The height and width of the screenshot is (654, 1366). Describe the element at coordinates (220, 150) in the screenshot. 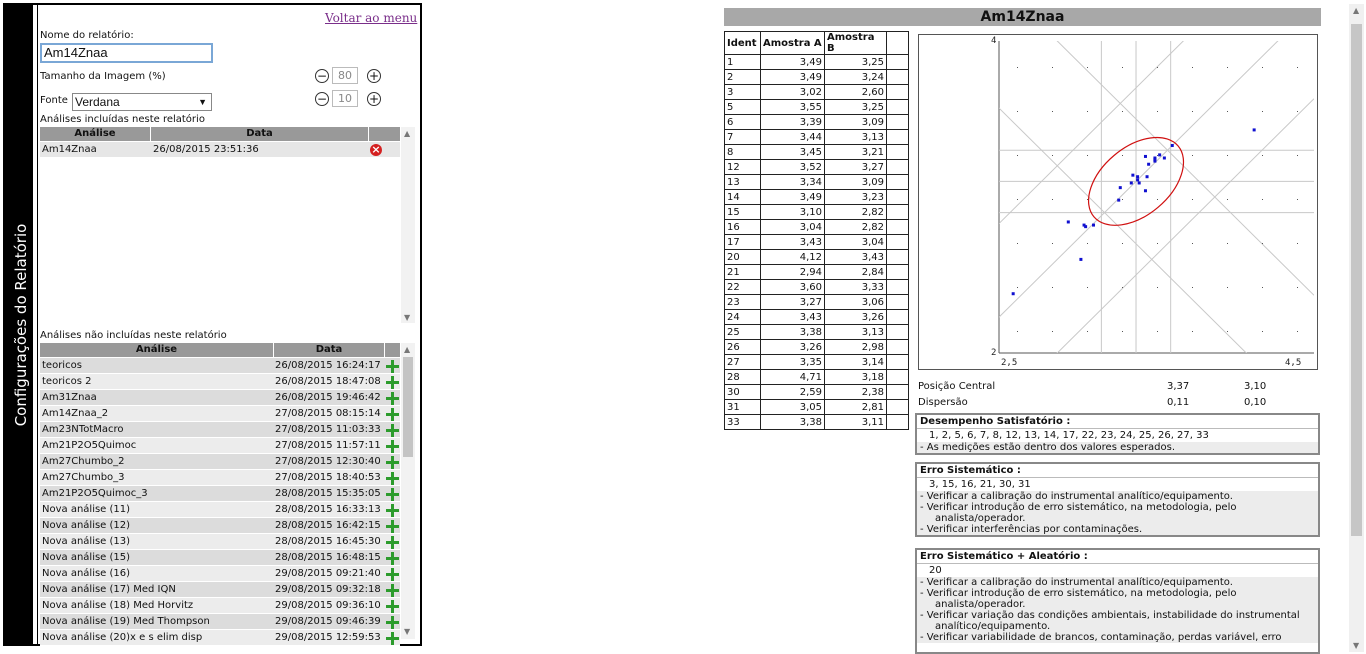

I see `included-row: Am14Znaa 26/08/2015 23:51:36 ×` at that location.